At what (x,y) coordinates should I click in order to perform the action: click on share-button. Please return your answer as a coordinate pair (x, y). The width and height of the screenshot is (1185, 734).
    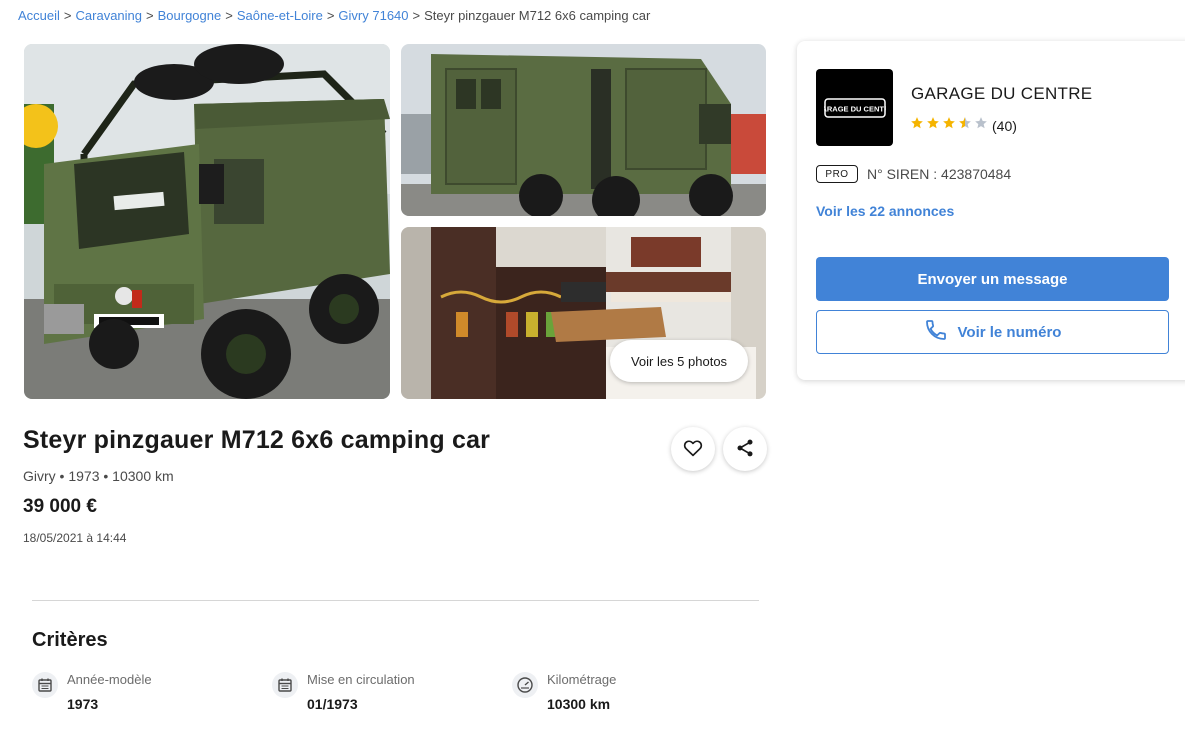
    Looking at the image, I should click on (745, 449).